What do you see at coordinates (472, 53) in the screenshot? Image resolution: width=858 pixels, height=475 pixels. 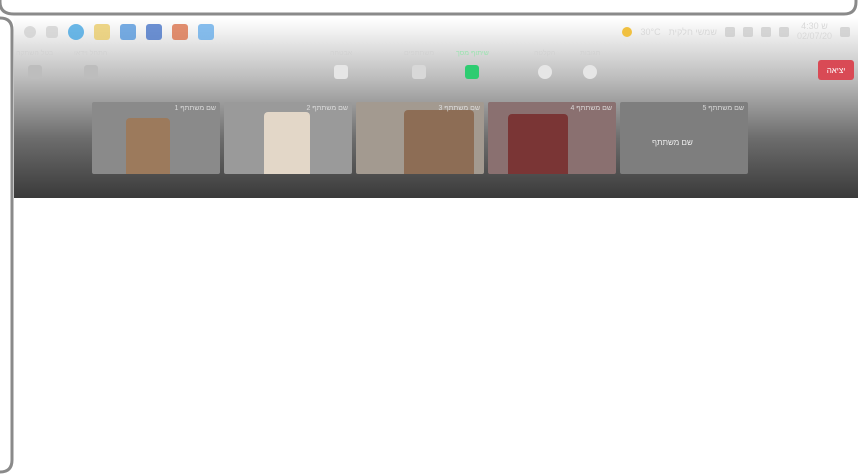 I see `share-screen-label: שיתוף מסך` at bounding box center [472, 53].